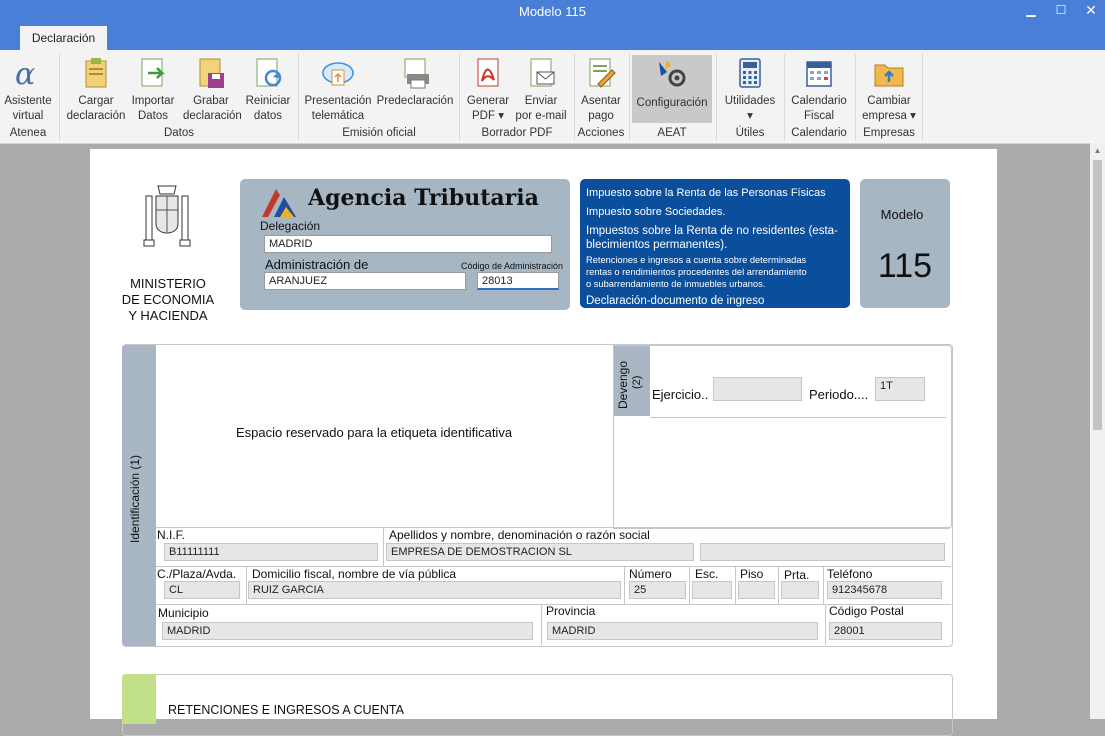  Describe the element at coordinates (1031, 11) in the screenshot. I see `minimize-icon: ▁` at that location.